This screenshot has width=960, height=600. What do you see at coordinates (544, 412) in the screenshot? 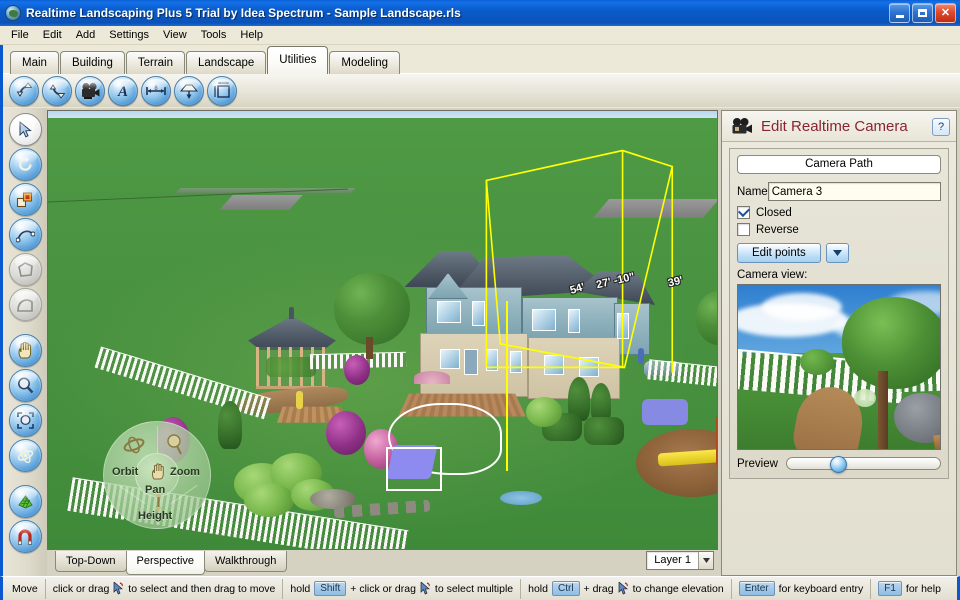
I see `shrub-front-house` at bounding box center [544, 412].